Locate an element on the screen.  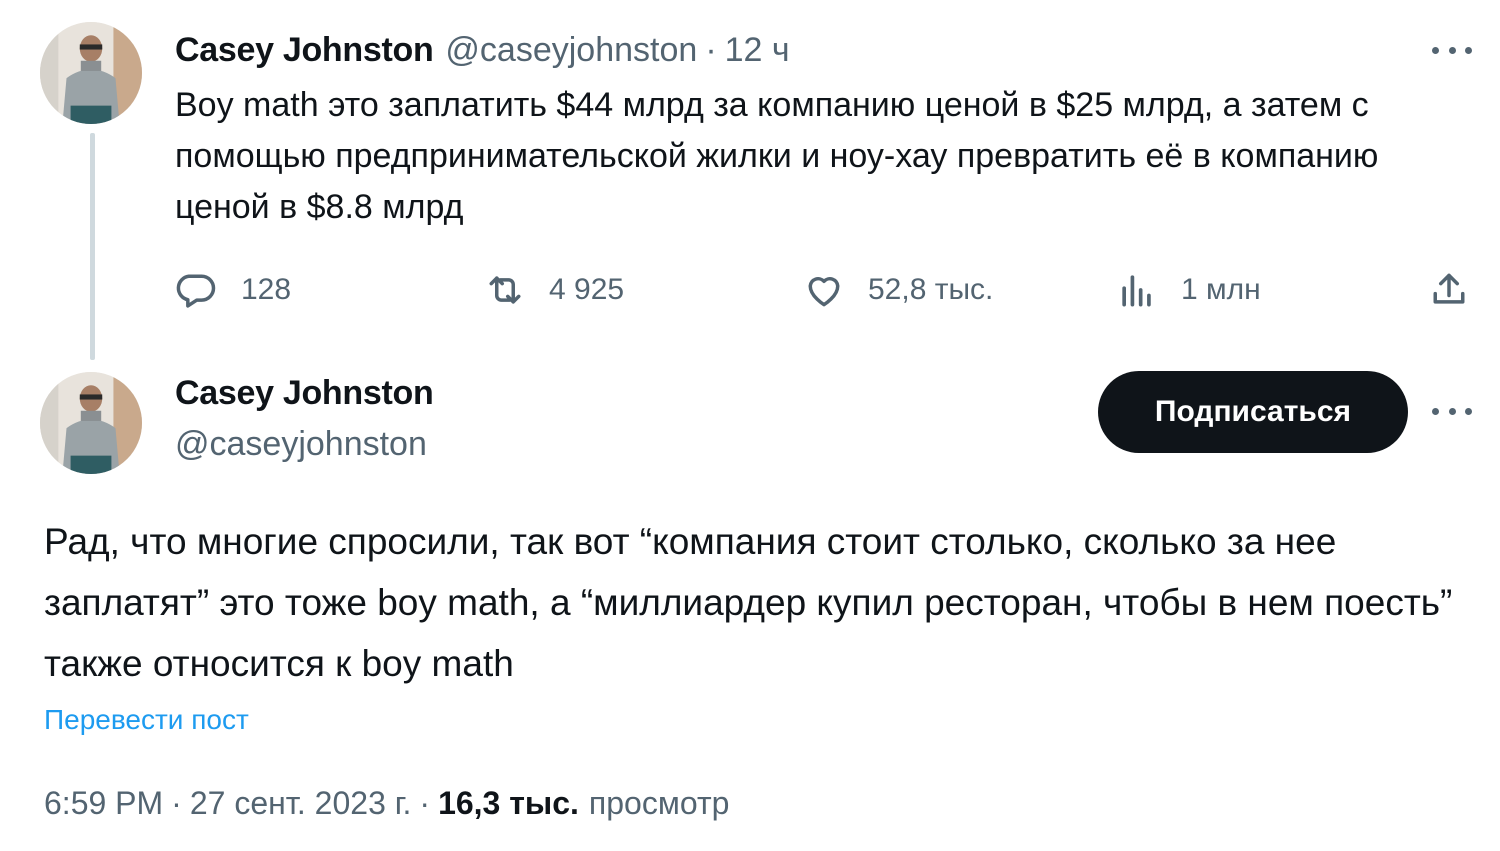
post-date: 27 сент. 2023 г. is located at coordinates (301, 803).